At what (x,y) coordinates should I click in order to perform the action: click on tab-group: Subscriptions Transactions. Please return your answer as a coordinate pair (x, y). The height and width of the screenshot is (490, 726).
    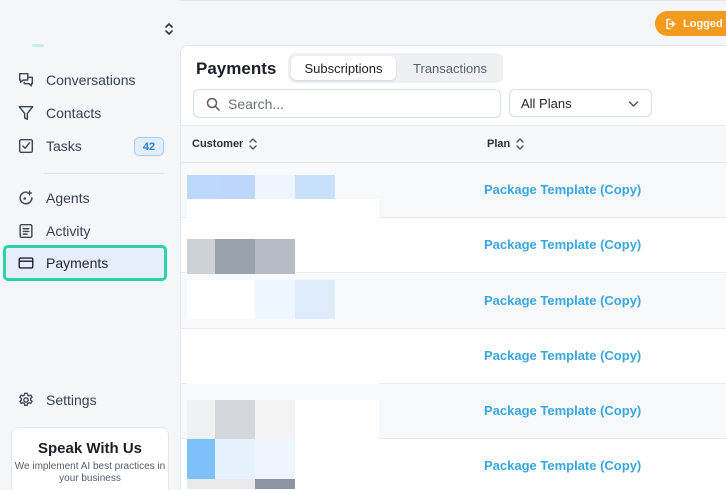
    Looking at the image, I should click on (395, 68).